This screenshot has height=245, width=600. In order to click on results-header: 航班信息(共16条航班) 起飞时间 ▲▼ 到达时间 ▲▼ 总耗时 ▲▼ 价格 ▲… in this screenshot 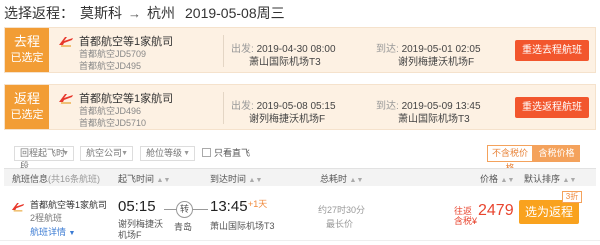, I will do `click(300, 177)`.